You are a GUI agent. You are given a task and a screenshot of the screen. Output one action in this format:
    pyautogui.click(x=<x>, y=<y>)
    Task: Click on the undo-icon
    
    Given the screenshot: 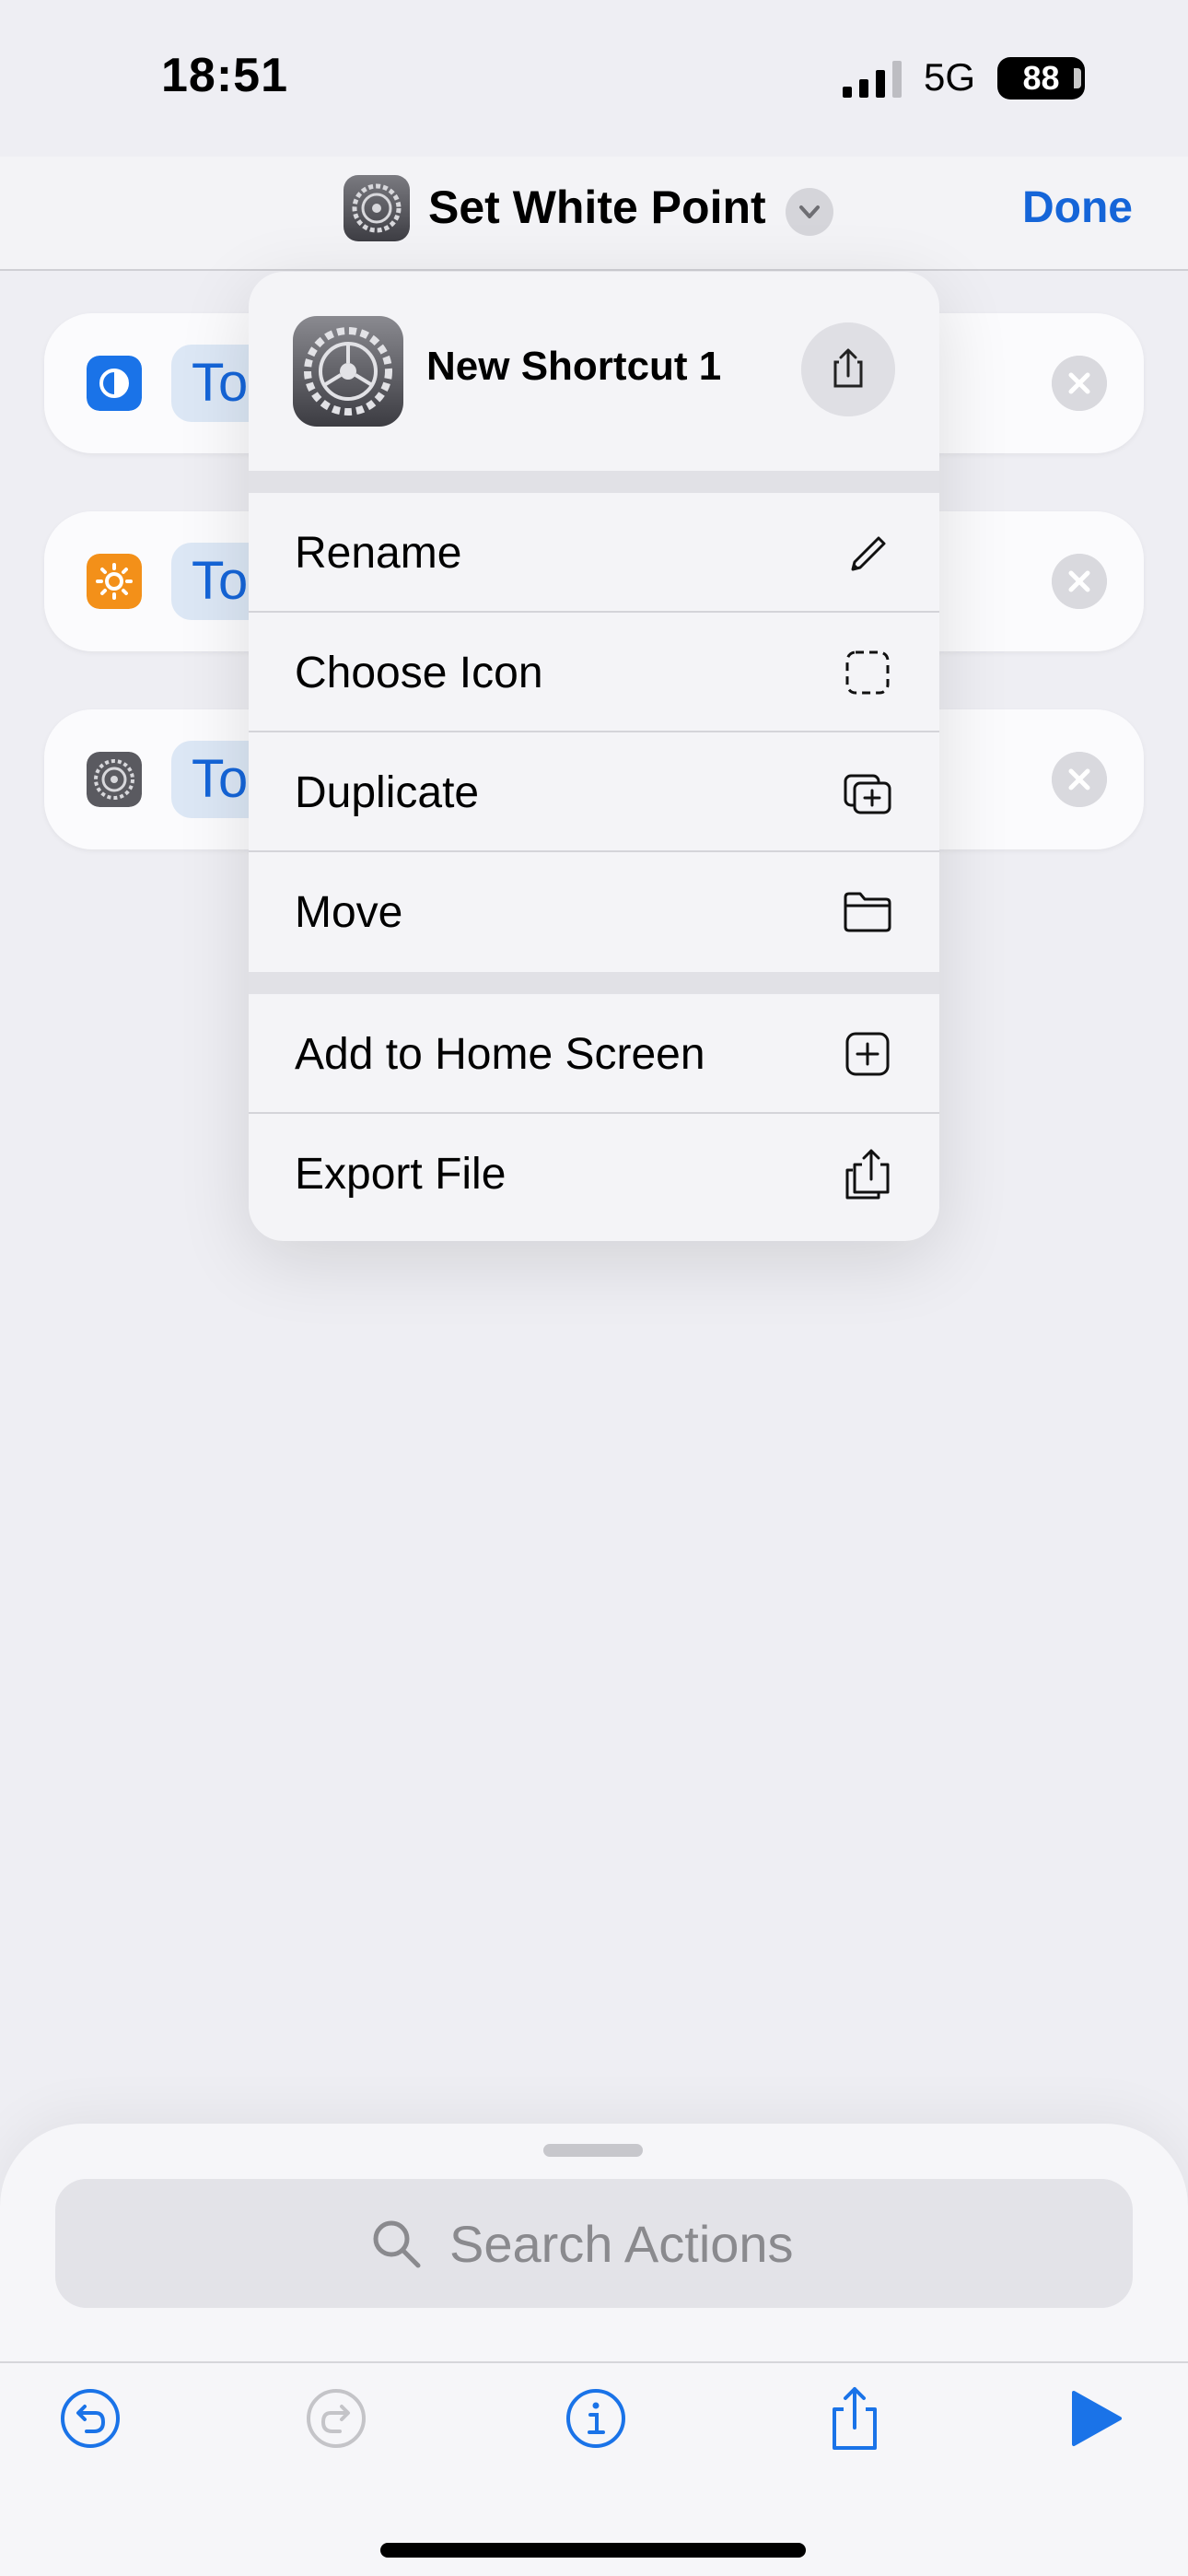 What is the action you would take?
    pyautogui.click(x=90, y=2418)
    